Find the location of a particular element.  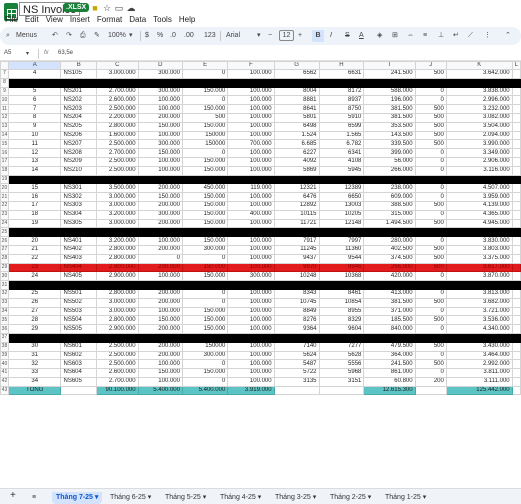

cell: 8849 is located at coordinates (296, 311).